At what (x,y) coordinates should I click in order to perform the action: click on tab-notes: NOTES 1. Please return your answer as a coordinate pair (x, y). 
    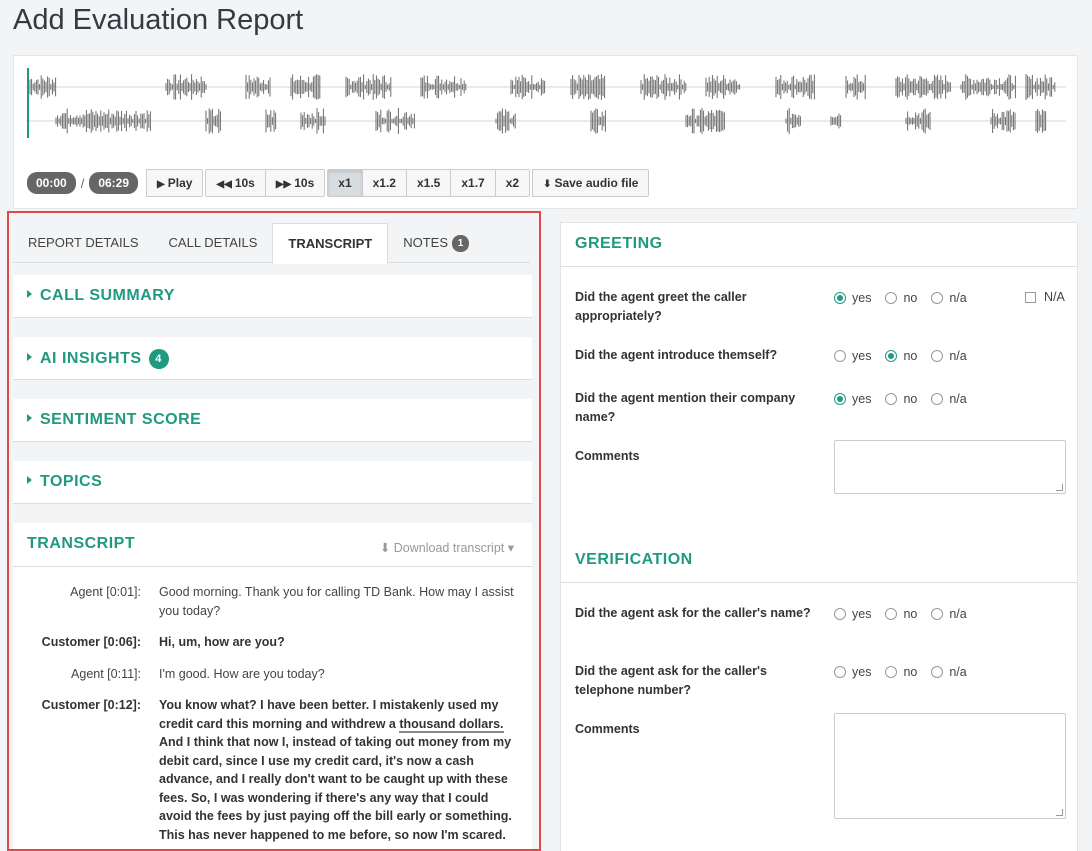
    Looking at the image, I should click on (436, 243).